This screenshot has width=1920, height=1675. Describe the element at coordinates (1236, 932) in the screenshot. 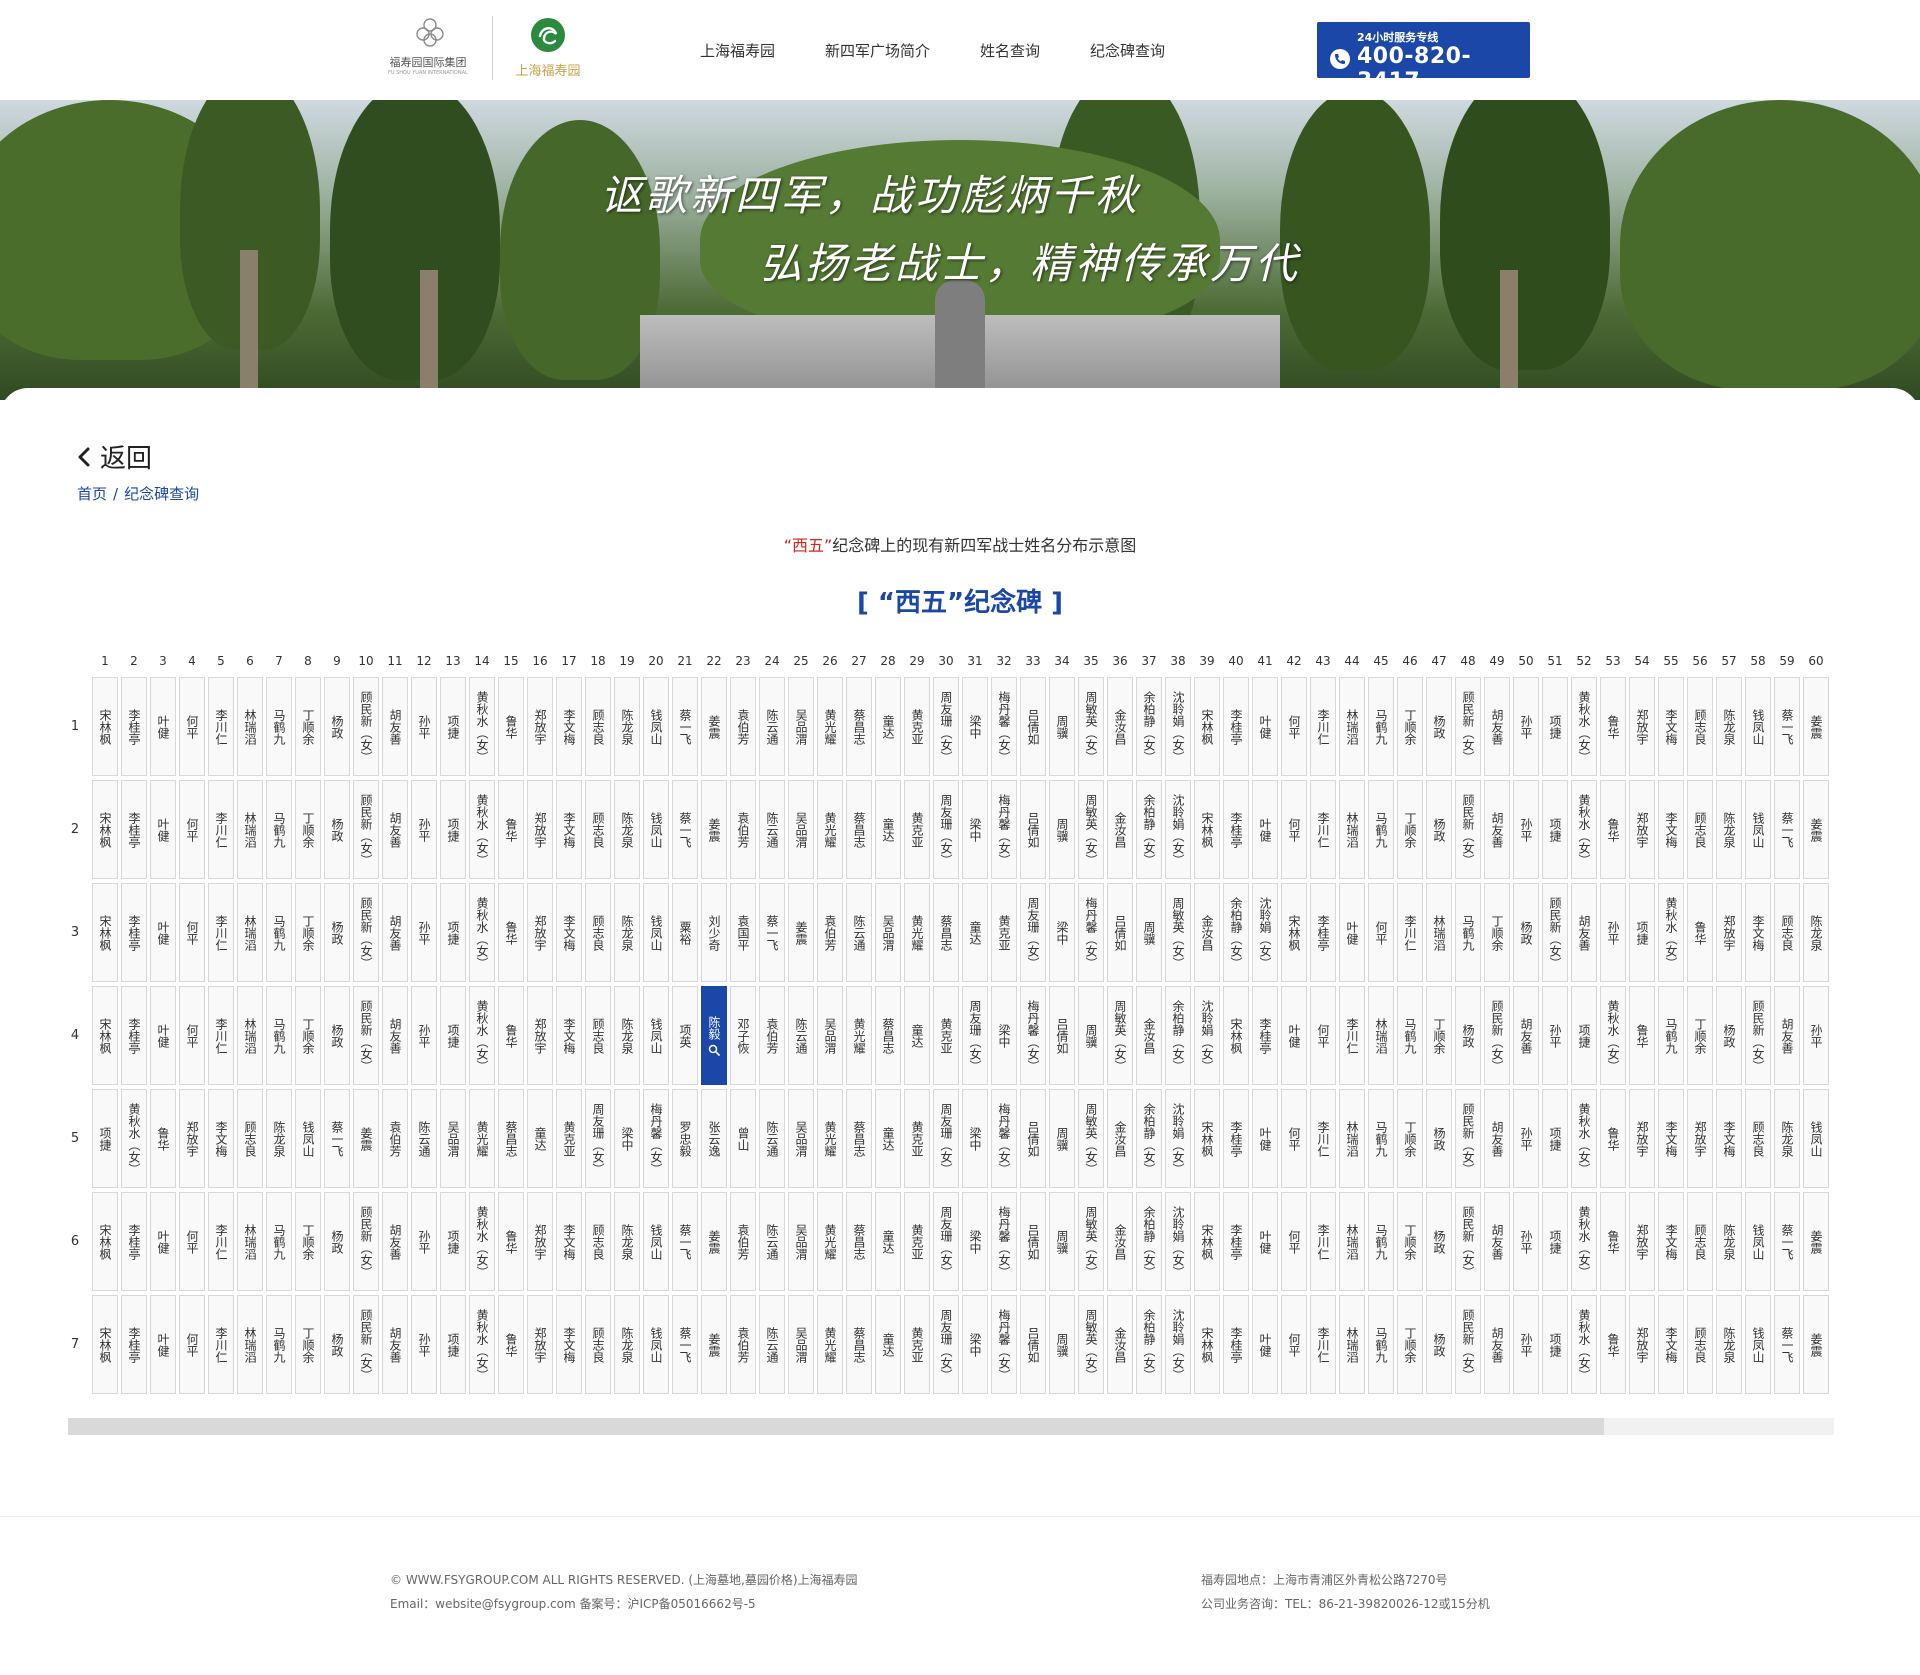

I see `name-cell: 余柏静︵女︶` at that location.